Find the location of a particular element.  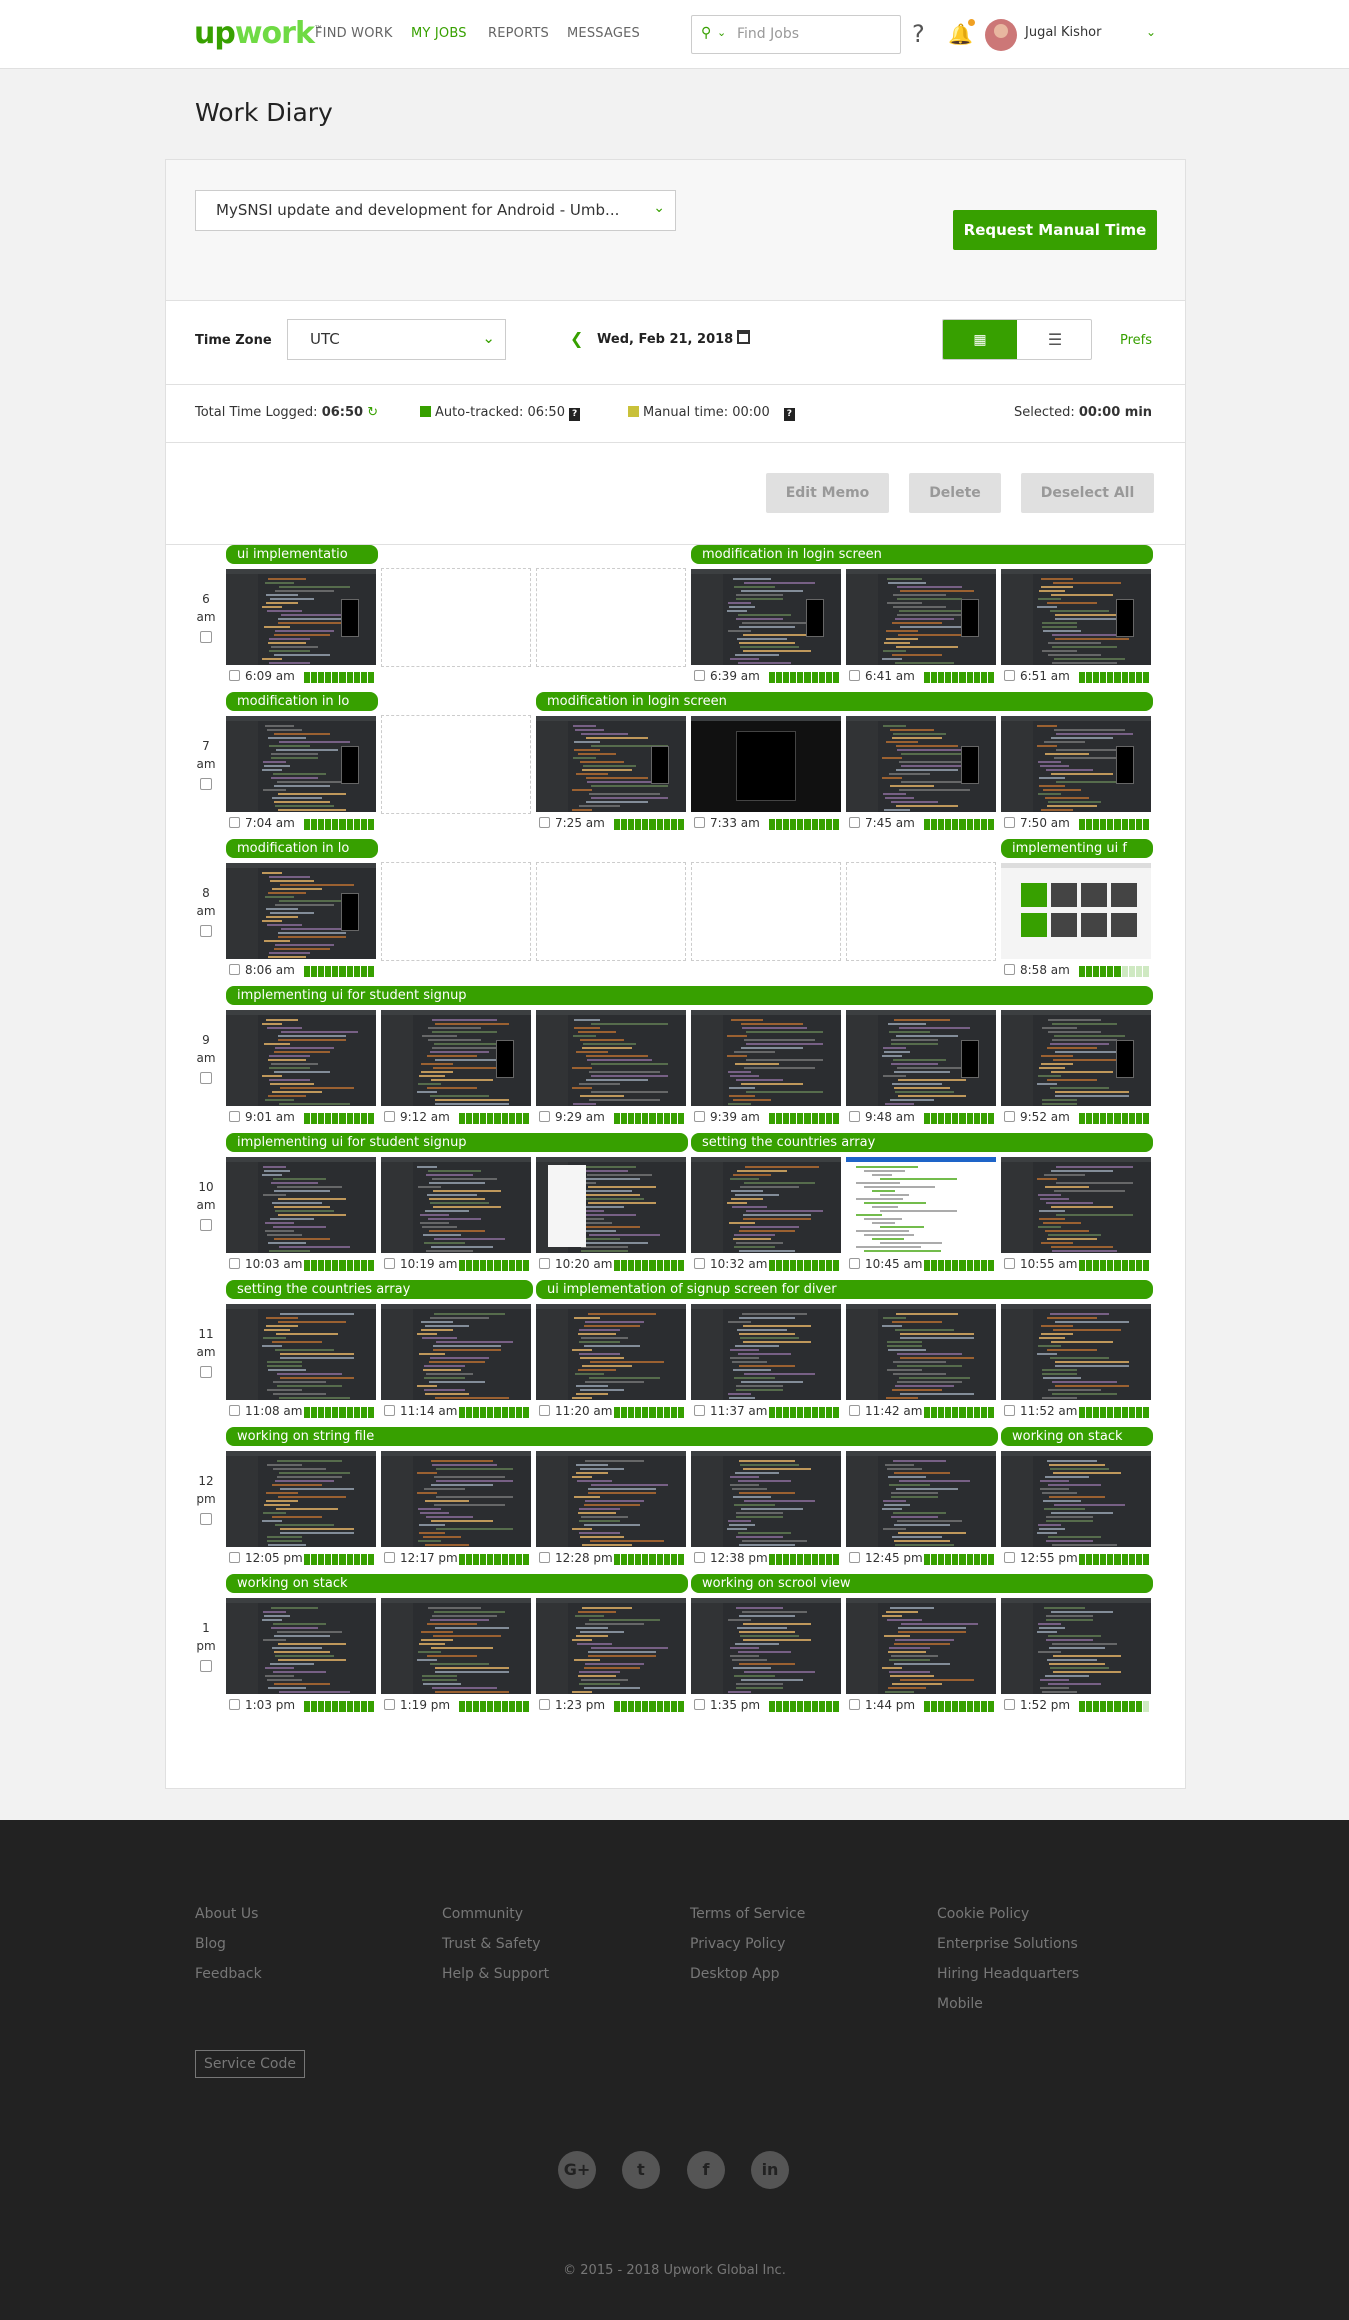

memo-label: ui implementatio is located at coordinates (302, 554).